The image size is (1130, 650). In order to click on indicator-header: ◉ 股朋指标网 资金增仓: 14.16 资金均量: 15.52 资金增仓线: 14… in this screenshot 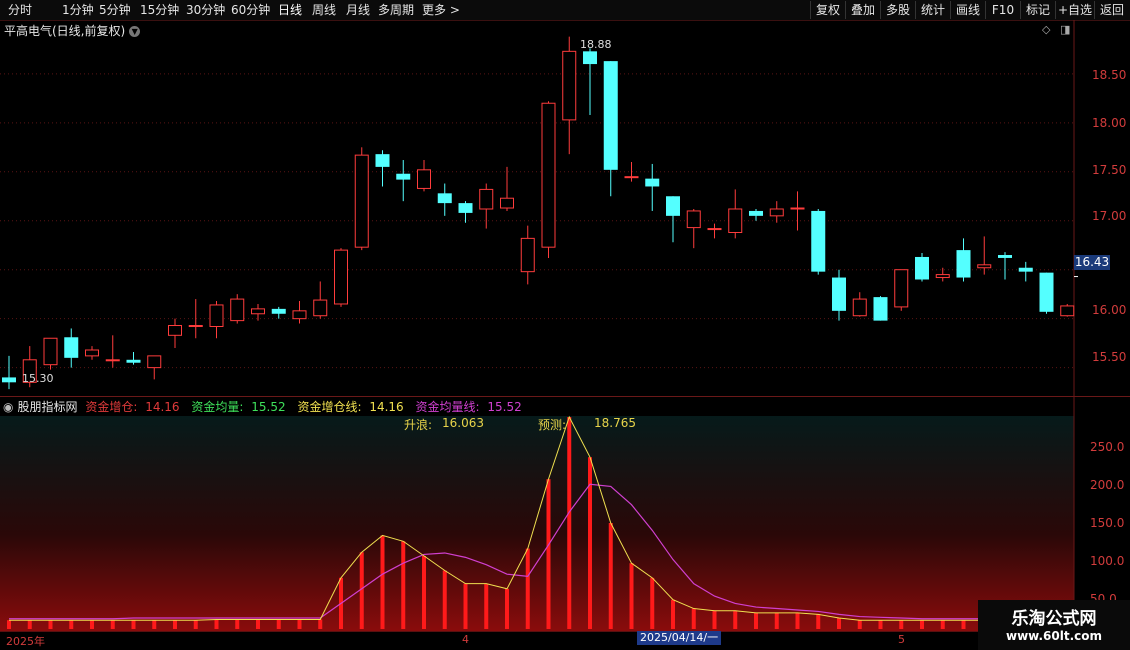, I will do `click(266, 406)`.